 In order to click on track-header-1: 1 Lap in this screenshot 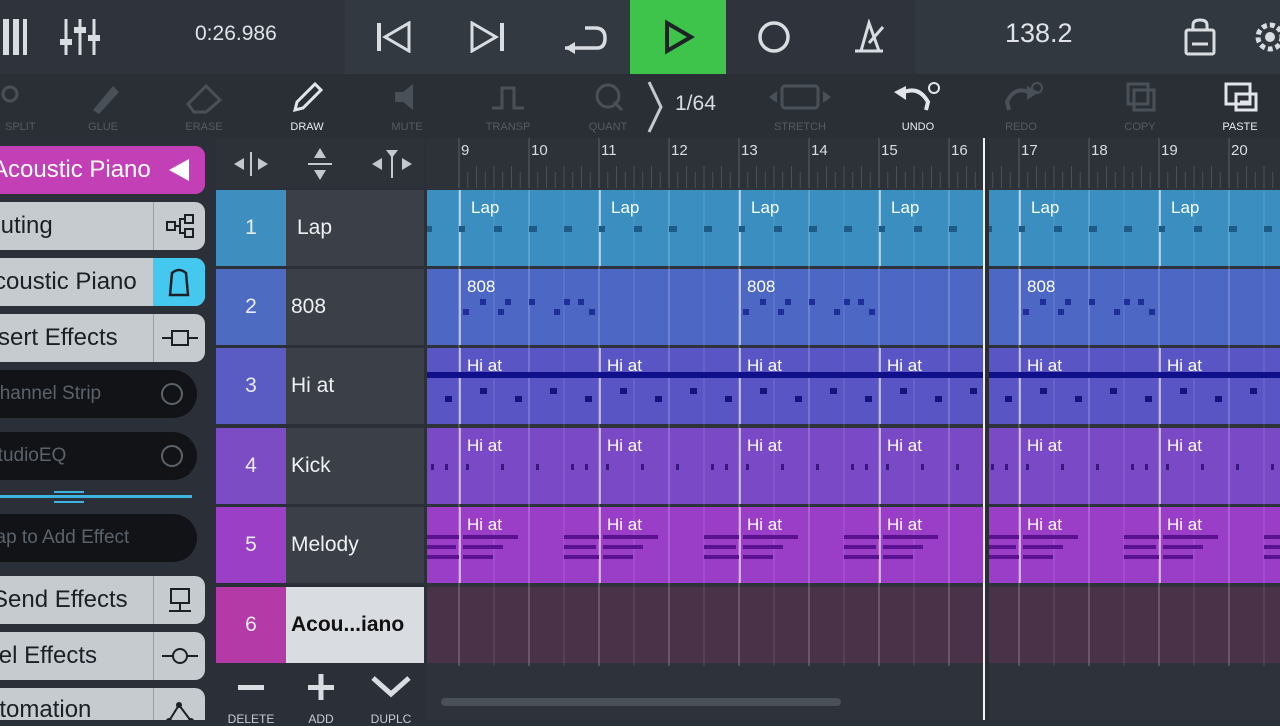, I will do `click(320, 228)`.